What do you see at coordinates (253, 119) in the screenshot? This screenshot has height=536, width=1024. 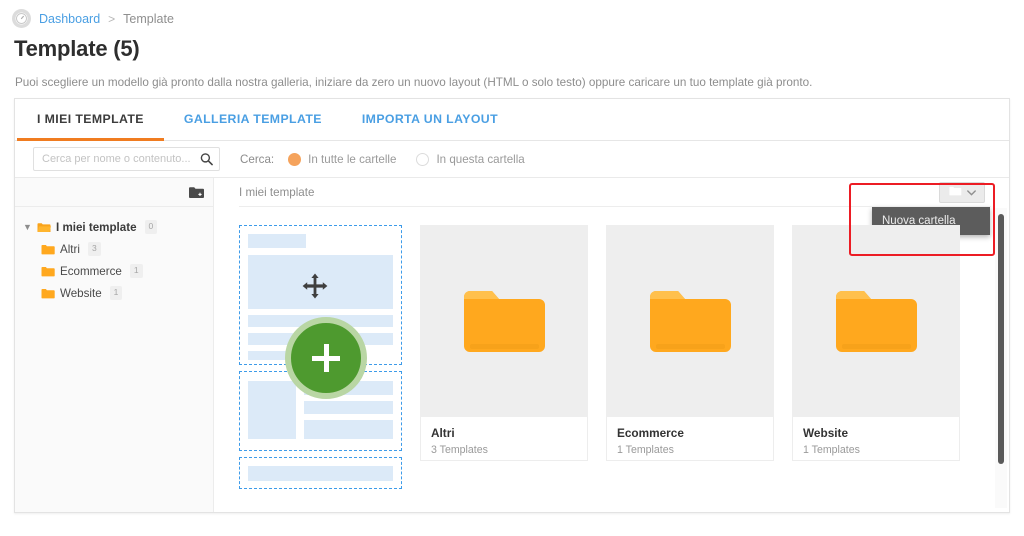 I see `tab-galleria-template: GALLERIA TEMPLATE` at bounding box center [253, 119].